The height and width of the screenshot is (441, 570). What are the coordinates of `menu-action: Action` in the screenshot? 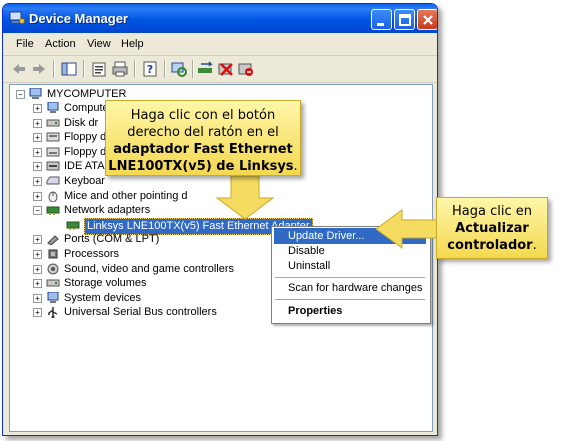 It's located at (60, 44).